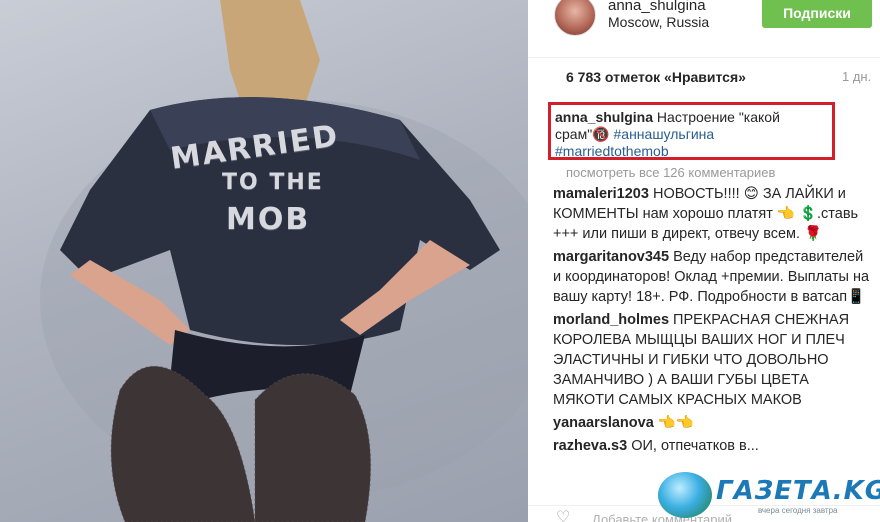  I want to click on view-all-comments-link: посмотреть все 126 комментариев, so click(670, 172).